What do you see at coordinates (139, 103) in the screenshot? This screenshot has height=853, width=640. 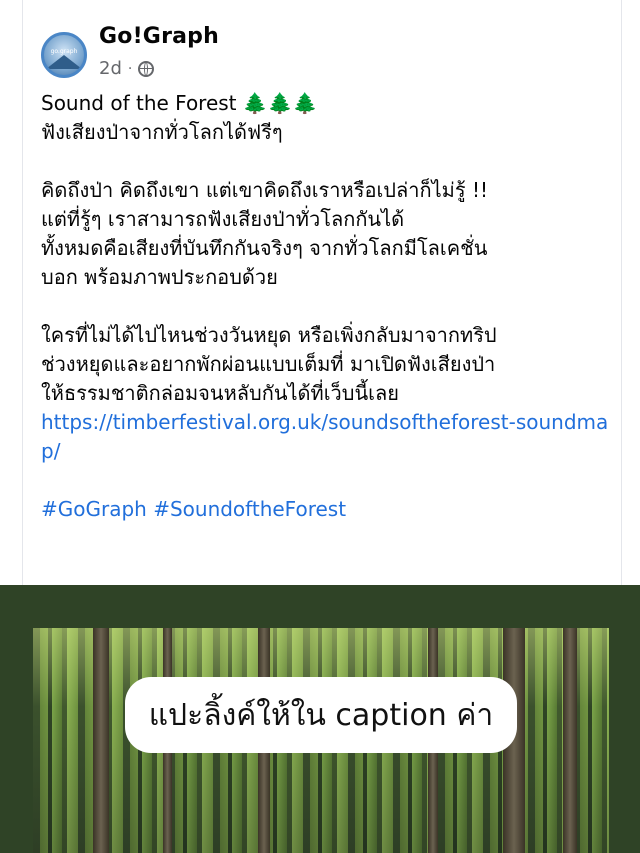 I see `post-title: Sound of the Forest` at bounding box center [139, 103].